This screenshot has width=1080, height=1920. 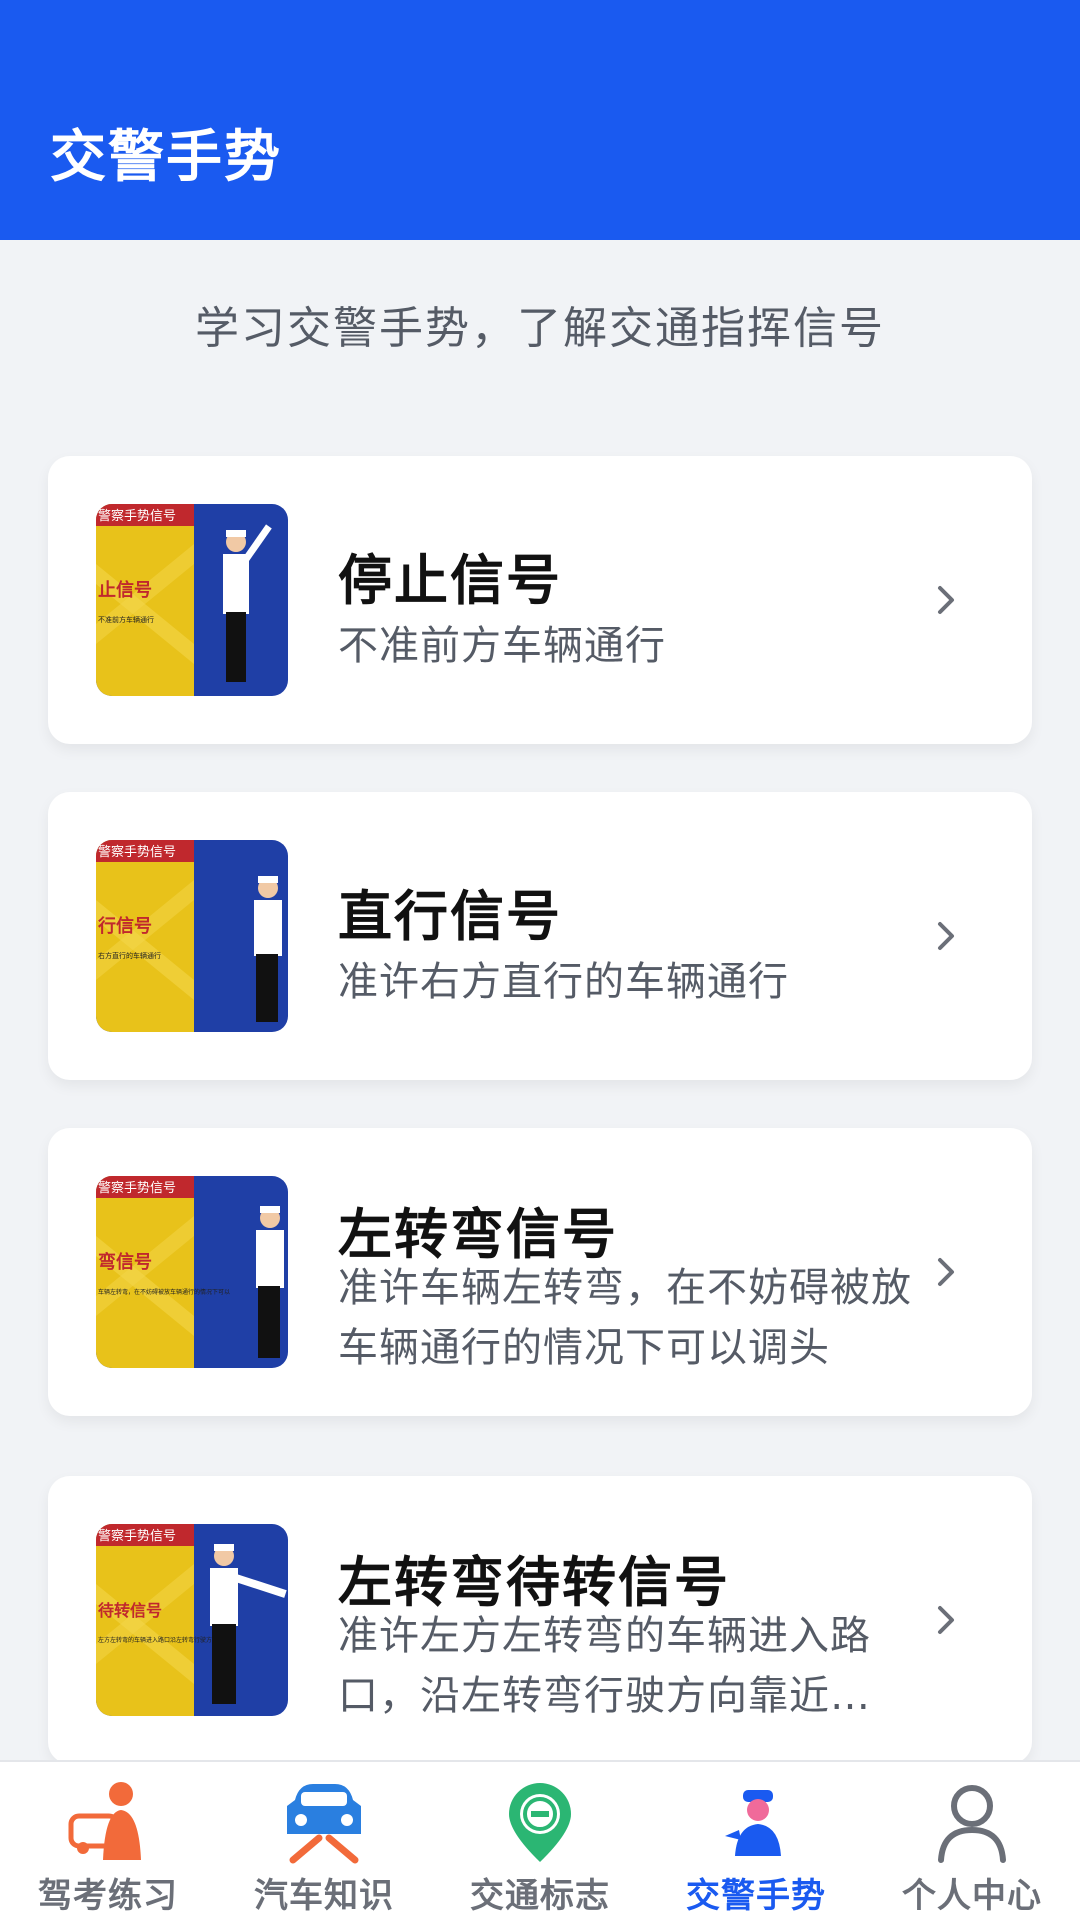 I want to click on svg-text: 弯信号, so click(x=125, y=1262).